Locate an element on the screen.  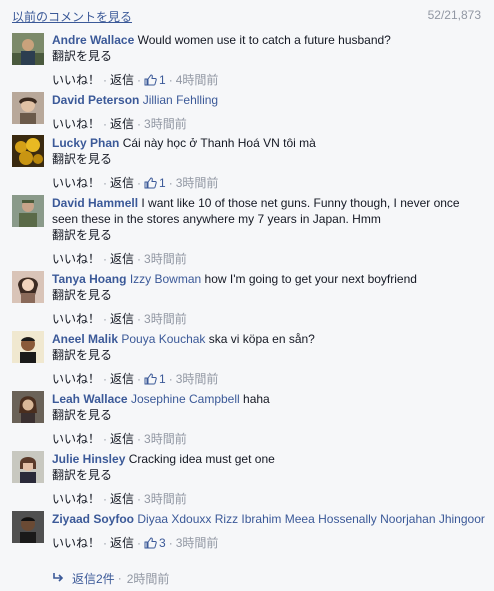
comment-count: 52/21,873 is located at coordinates (454, 15).